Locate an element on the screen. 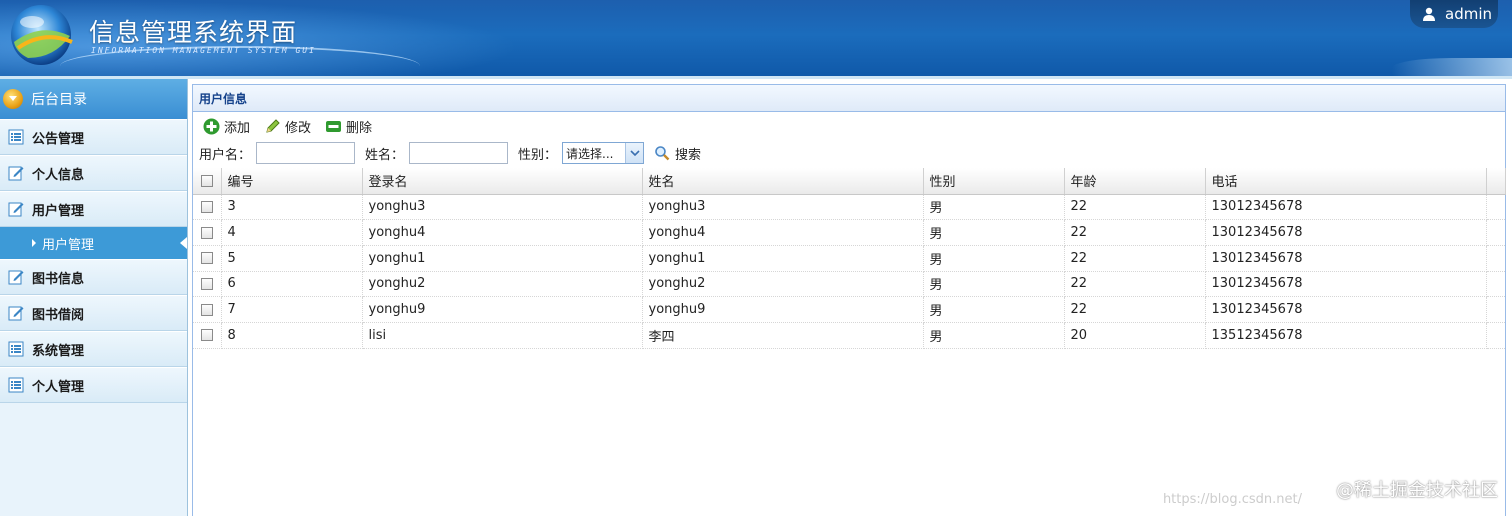 The height and width of the screenshot is (516, 1512). cell-login: yonghu3 is located at coordinates (502, 207).